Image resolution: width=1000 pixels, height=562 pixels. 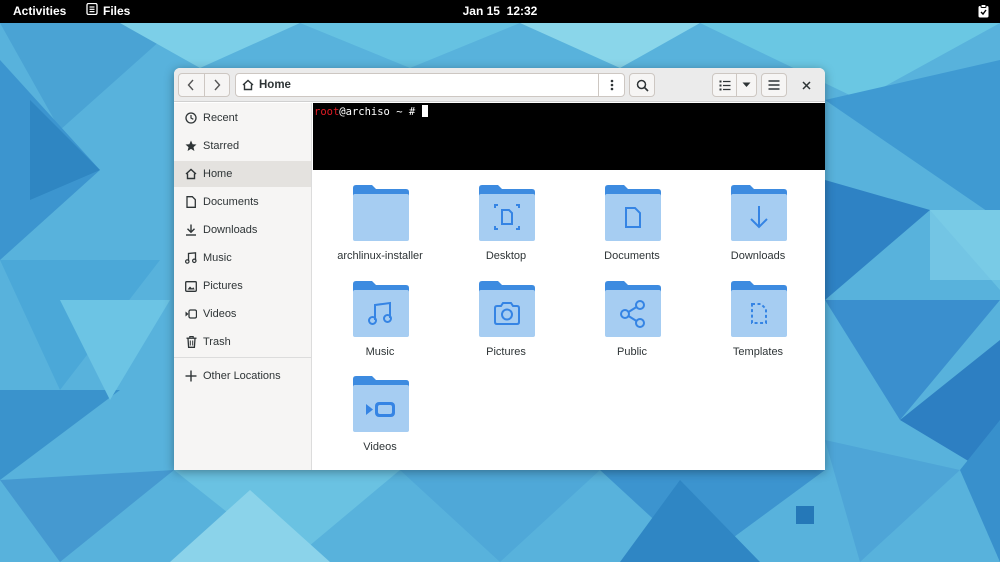 What do you see at coordinates (506, 256) in the screenshot?
I see `folder-label: Desktop` at bounding box center [506, 256].